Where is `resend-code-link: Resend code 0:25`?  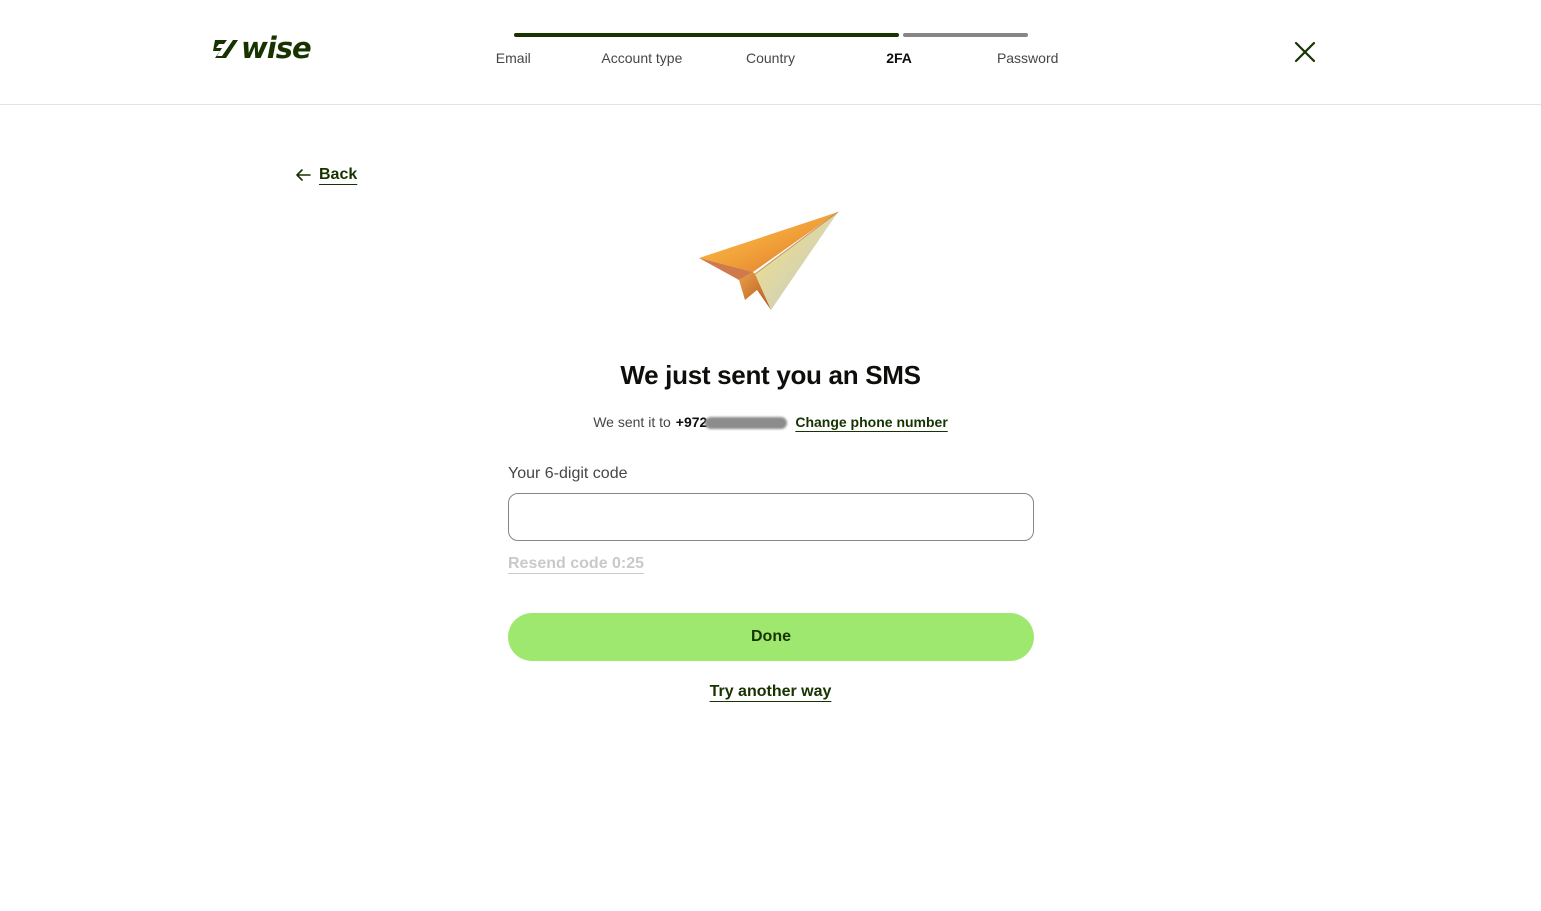 resend-code-link: Resend code 0:25 is located at coordinates (576, 563).